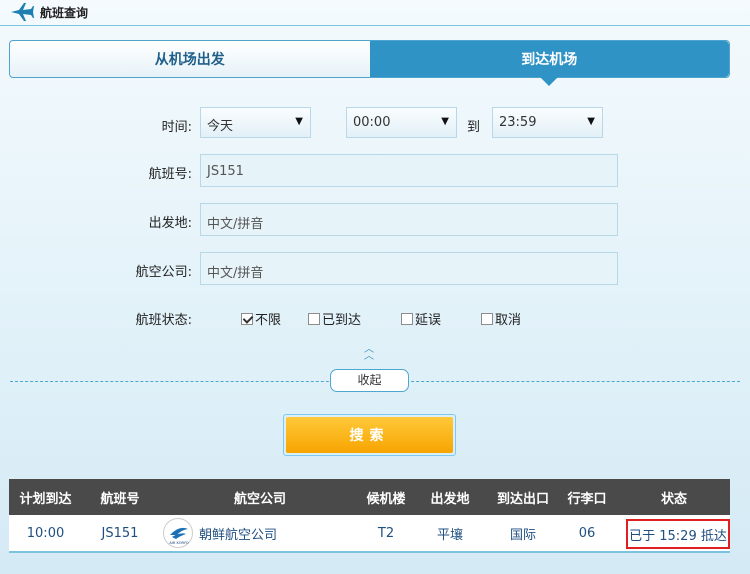  What do you see at coordinates (170, 174) in the screenshot?
I see `flight-number-label: 航班号:` at bounding box center [170, 174].